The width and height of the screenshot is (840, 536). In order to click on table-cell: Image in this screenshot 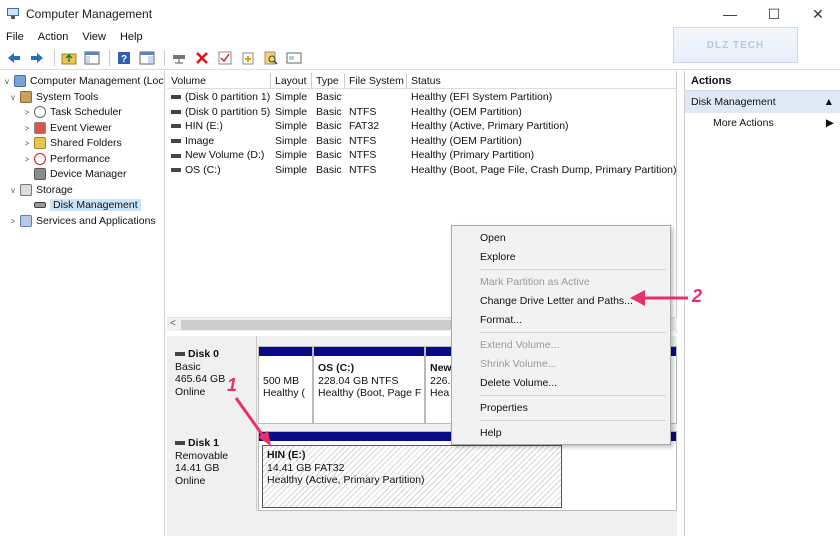, I will do `click(219, 141)`.